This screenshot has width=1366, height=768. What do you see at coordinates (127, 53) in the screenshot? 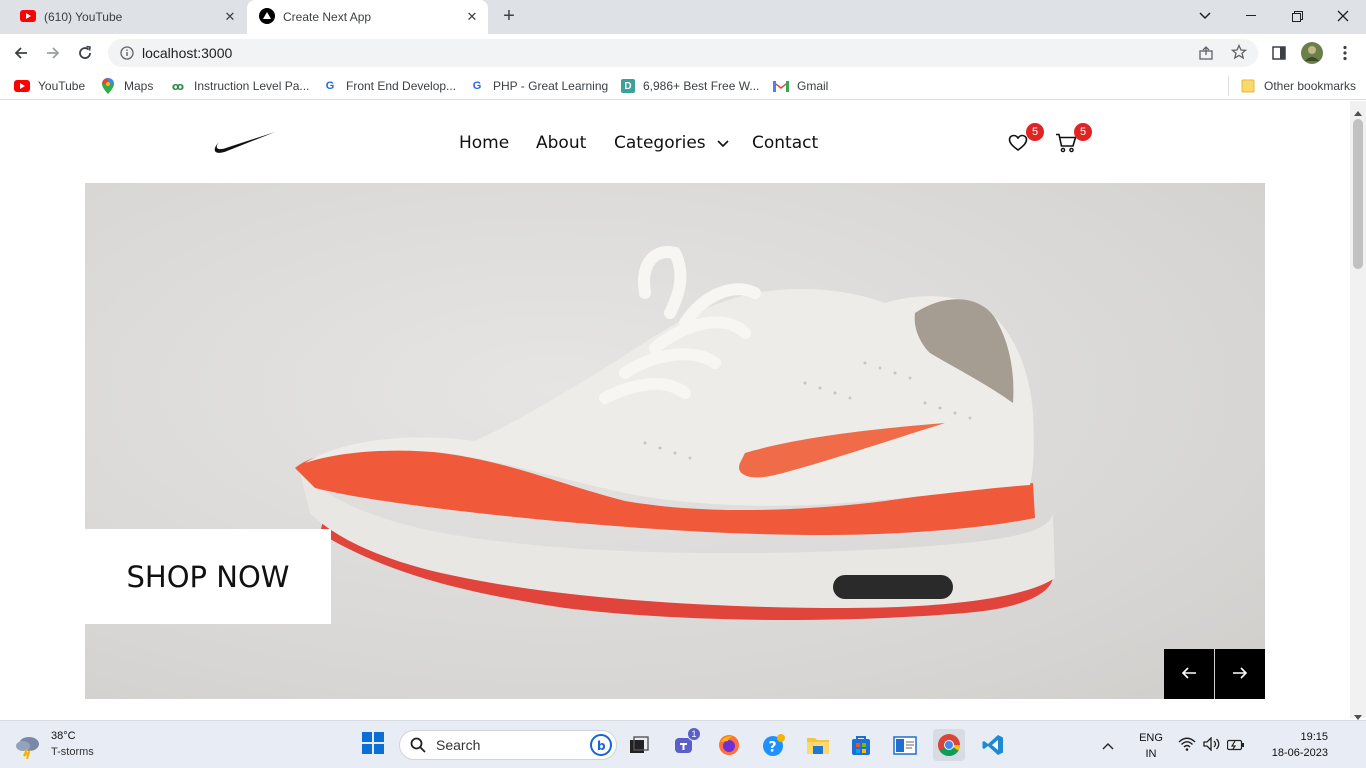
I see `site-info-icon` at bounding box center [127, 53].